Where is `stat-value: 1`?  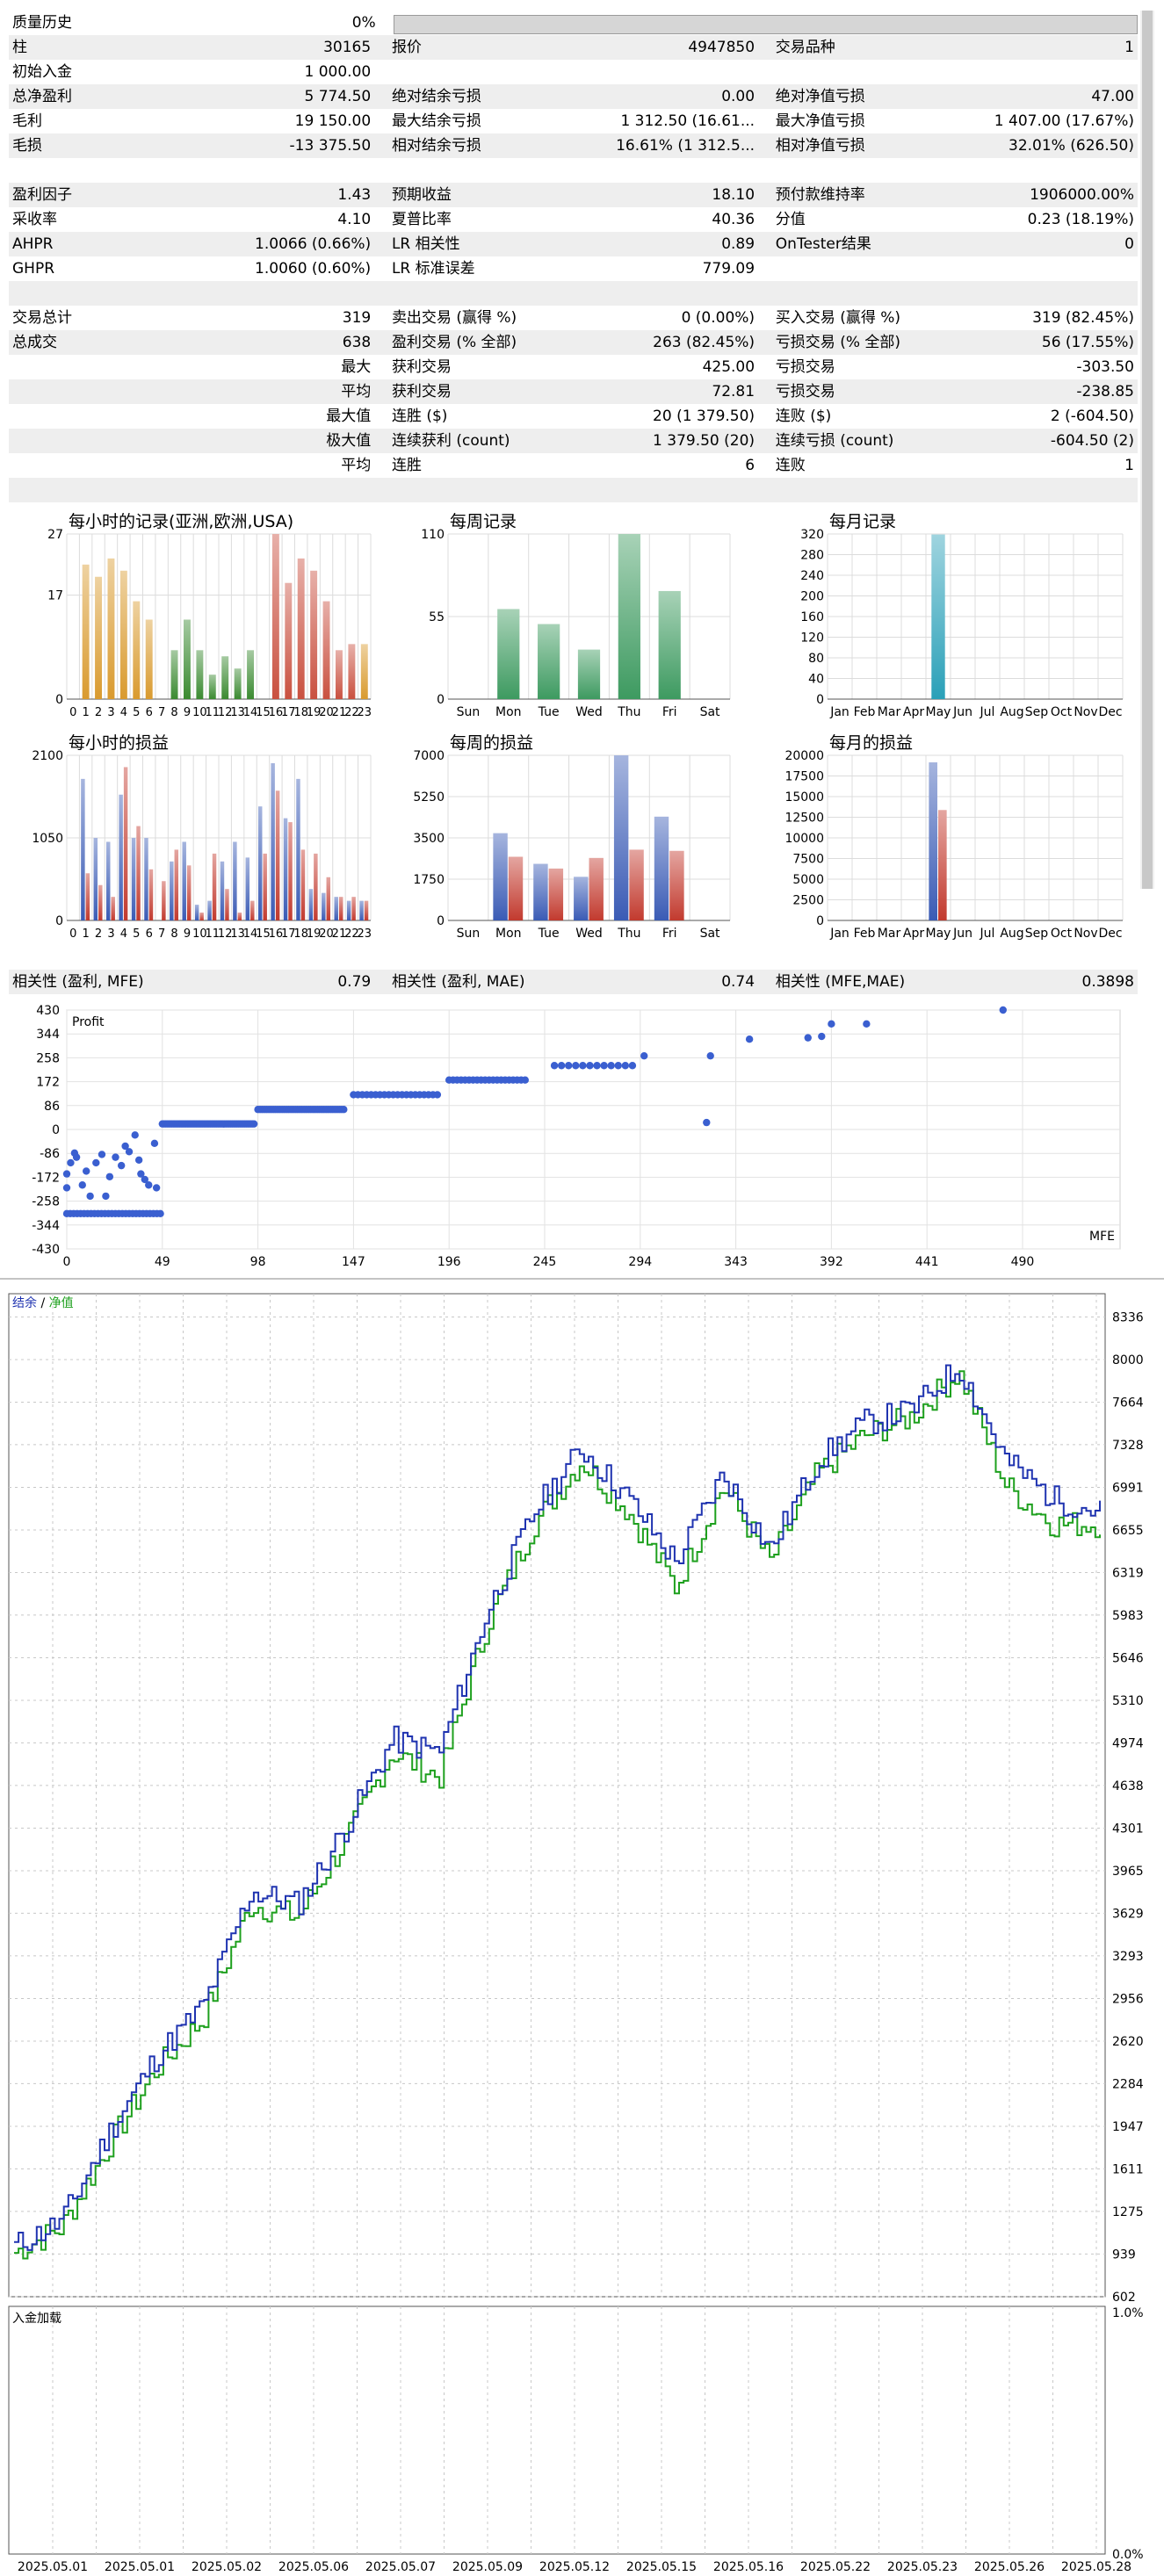
stat-value: 1 is located at coordinates (1129, 47).